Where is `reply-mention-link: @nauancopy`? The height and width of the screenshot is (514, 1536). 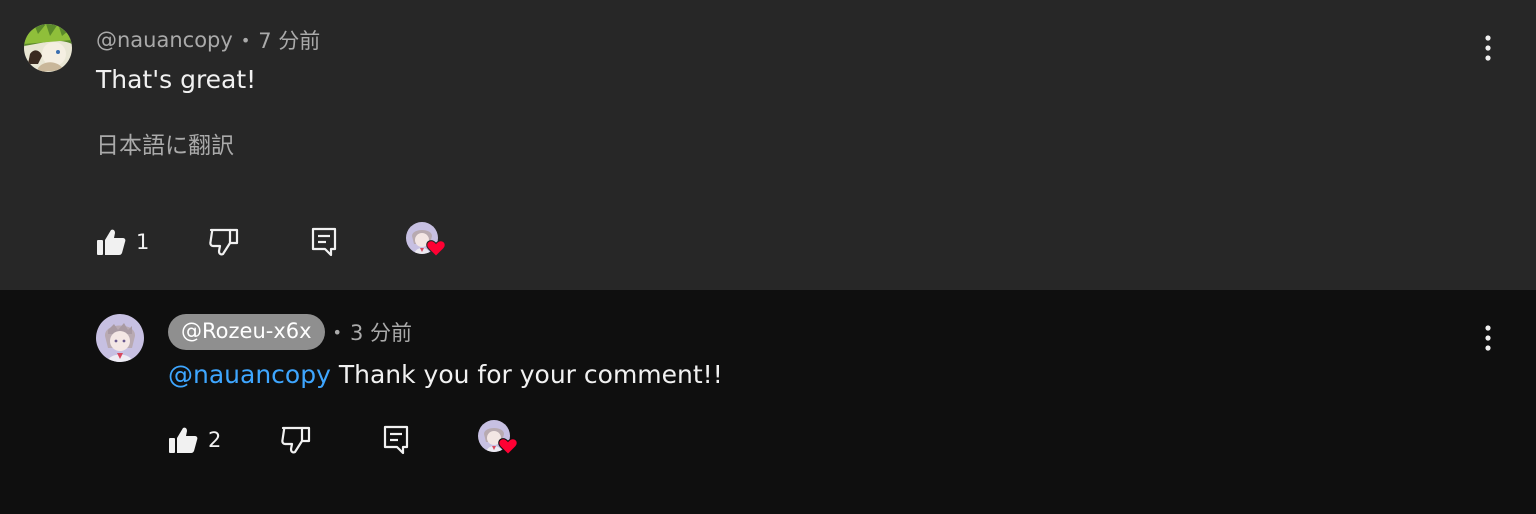
reply-mention-link: @nauancopy is located at coordinates (249, 374).